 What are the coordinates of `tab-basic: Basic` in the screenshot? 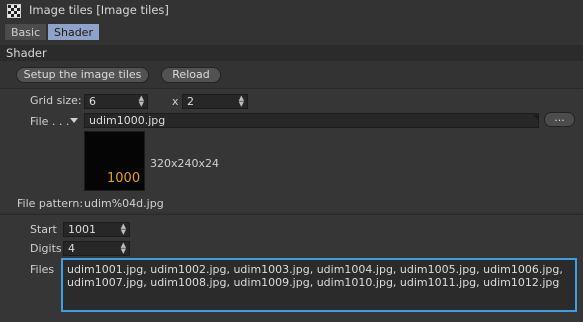 It's located at (26, 32).